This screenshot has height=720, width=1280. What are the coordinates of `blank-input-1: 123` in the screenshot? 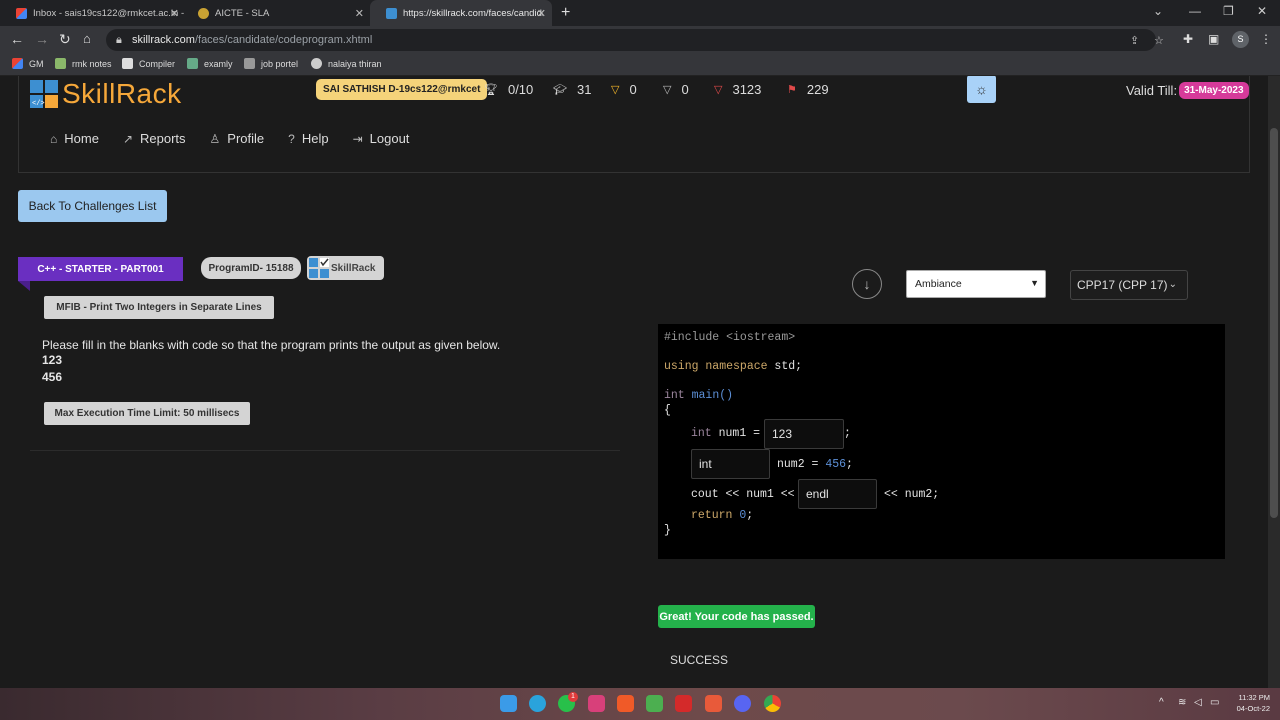 It's located at (804, 434).